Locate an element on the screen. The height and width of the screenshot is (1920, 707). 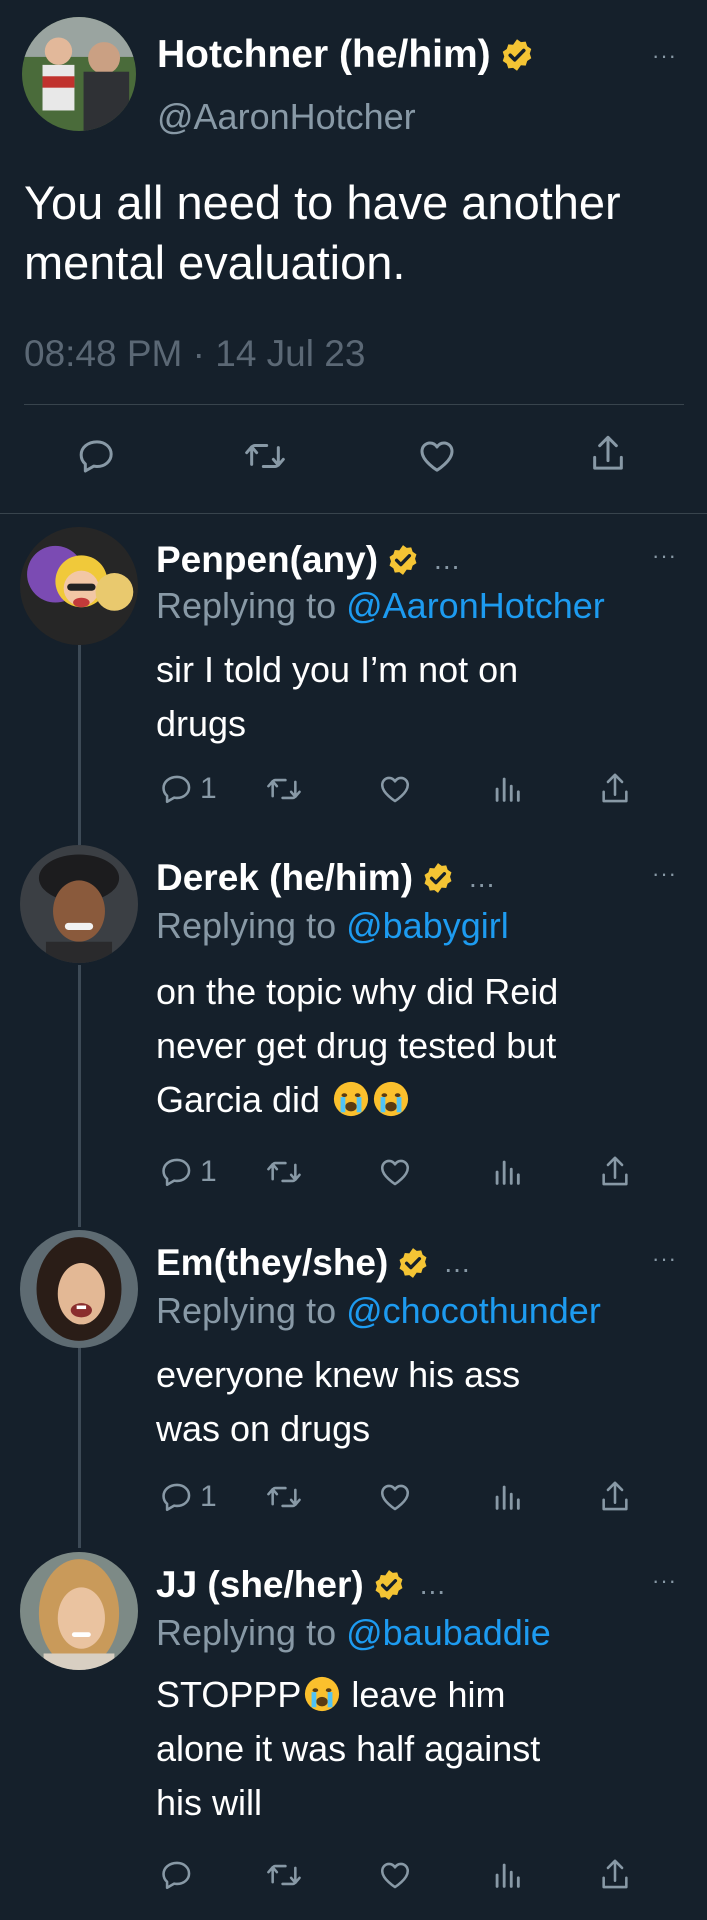
reply-display-name: Derek (he/him) is located at coordinates (284, 878).